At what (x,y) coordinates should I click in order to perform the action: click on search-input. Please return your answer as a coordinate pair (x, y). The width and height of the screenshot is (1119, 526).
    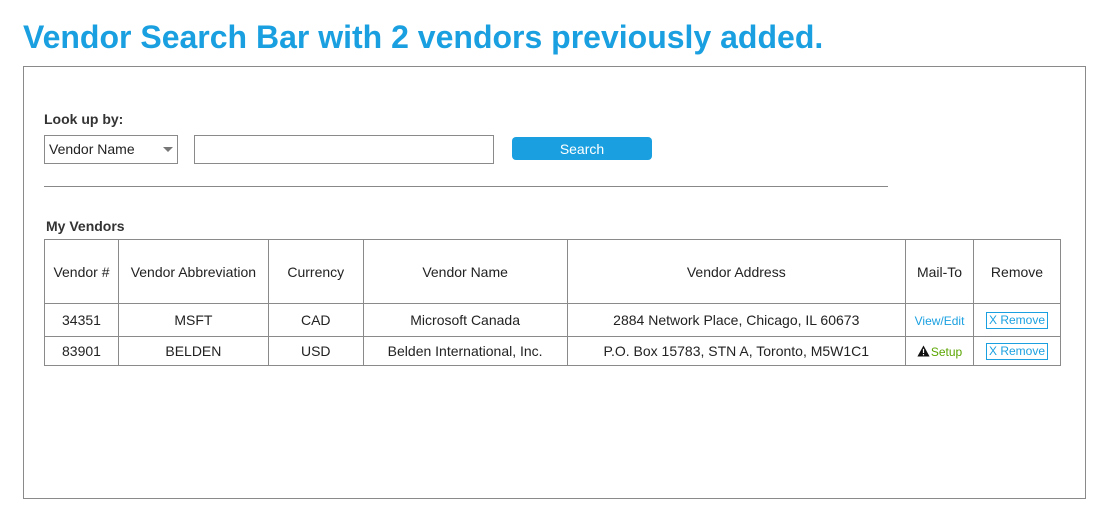
    Looking at the image, I should click on (344, 149).